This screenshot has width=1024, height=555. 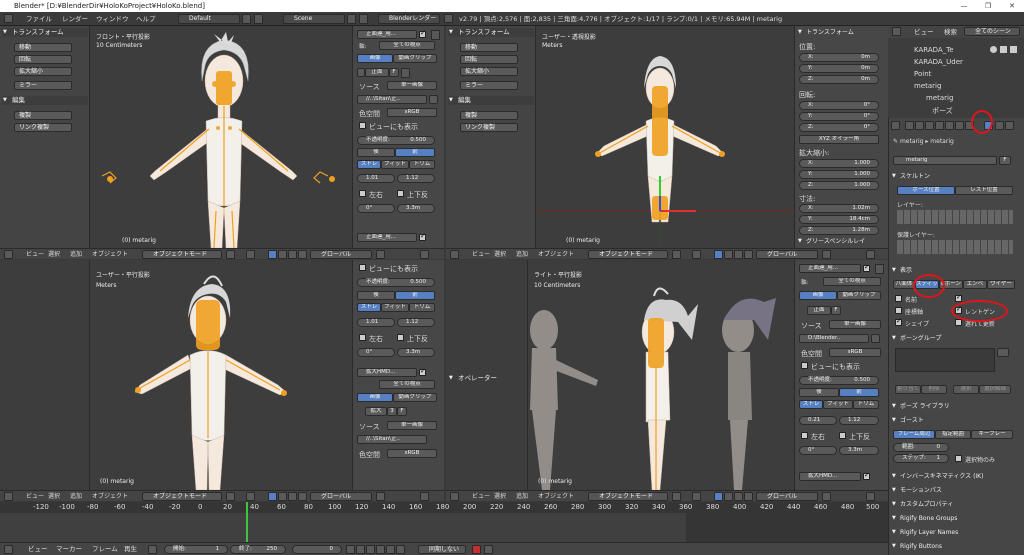 What do you see at coordinates (665, 137) in the screenshot?
I see `viewport-user-persp: ユーザー・透視投影 Meters (0) metarig` at bounding box center [665, 137].